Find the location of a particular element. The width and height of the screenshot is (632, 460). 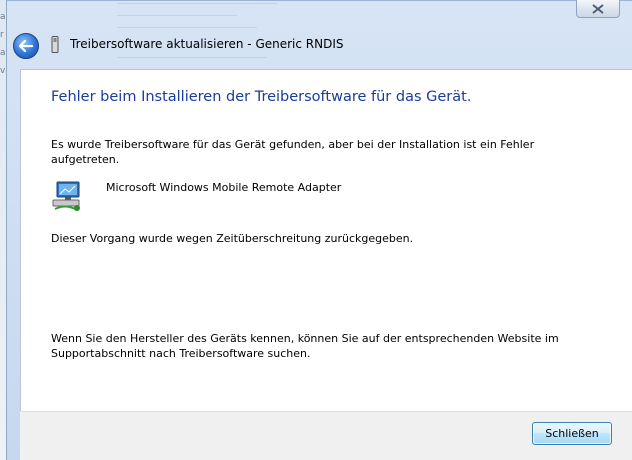

arrow-left-icon is located at coordinates (26, 46).